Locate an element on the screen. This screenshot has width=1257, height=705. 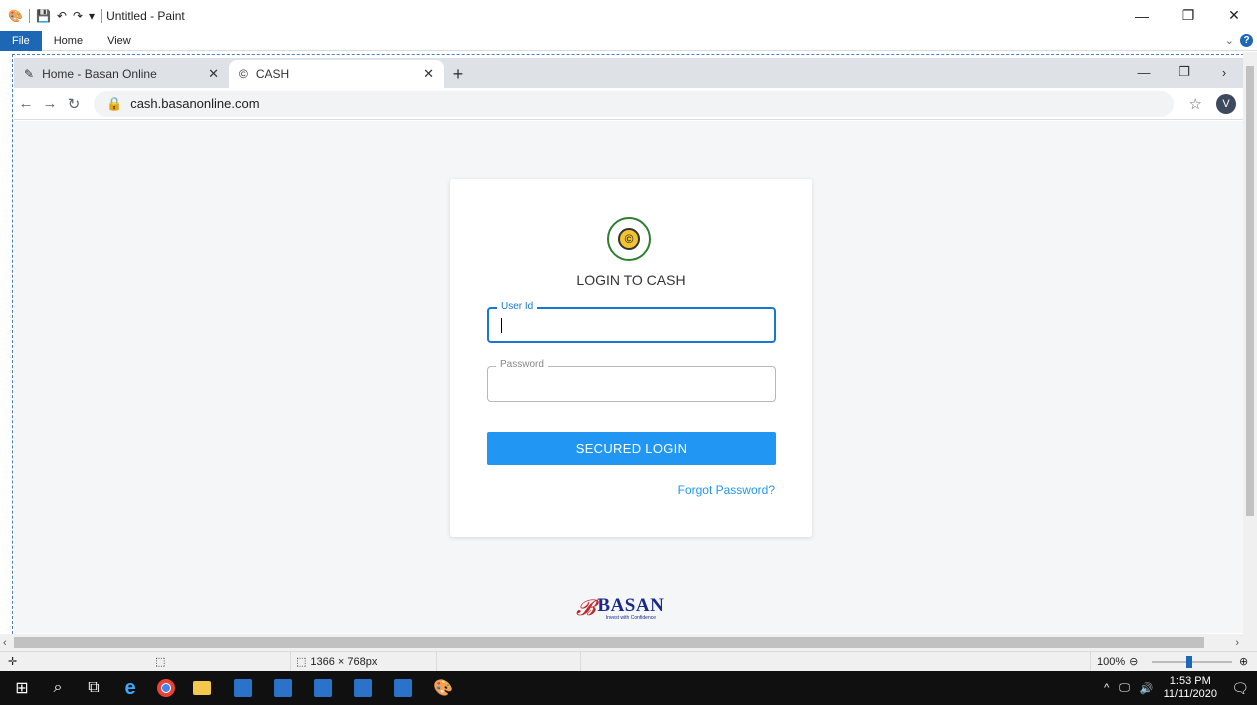
windows-taskbar: ⊞ ⌕ ⧉ e 🎨 ^ 🖵 🔊 1:53 PM 11/11/2020 🗨 is located at coordinates (628, 688).